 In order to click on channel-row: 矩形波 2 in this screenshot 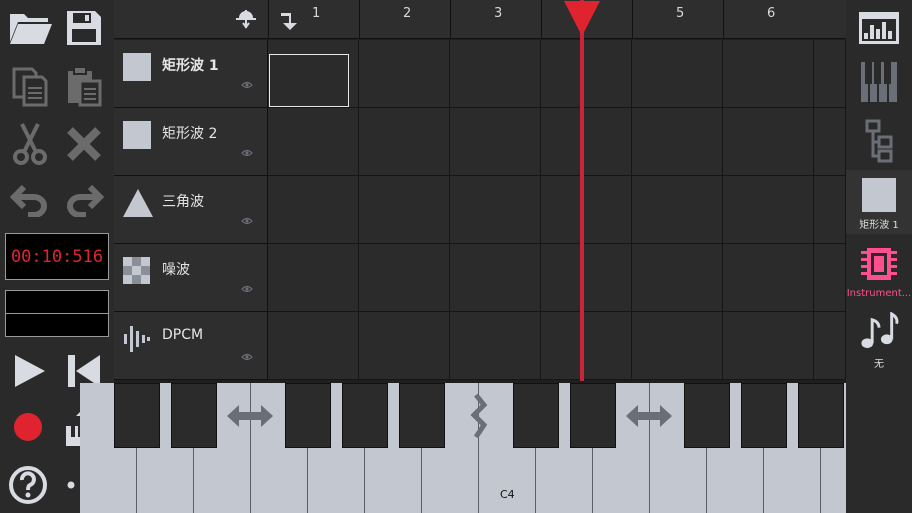, I will do `click(191, 142)`.